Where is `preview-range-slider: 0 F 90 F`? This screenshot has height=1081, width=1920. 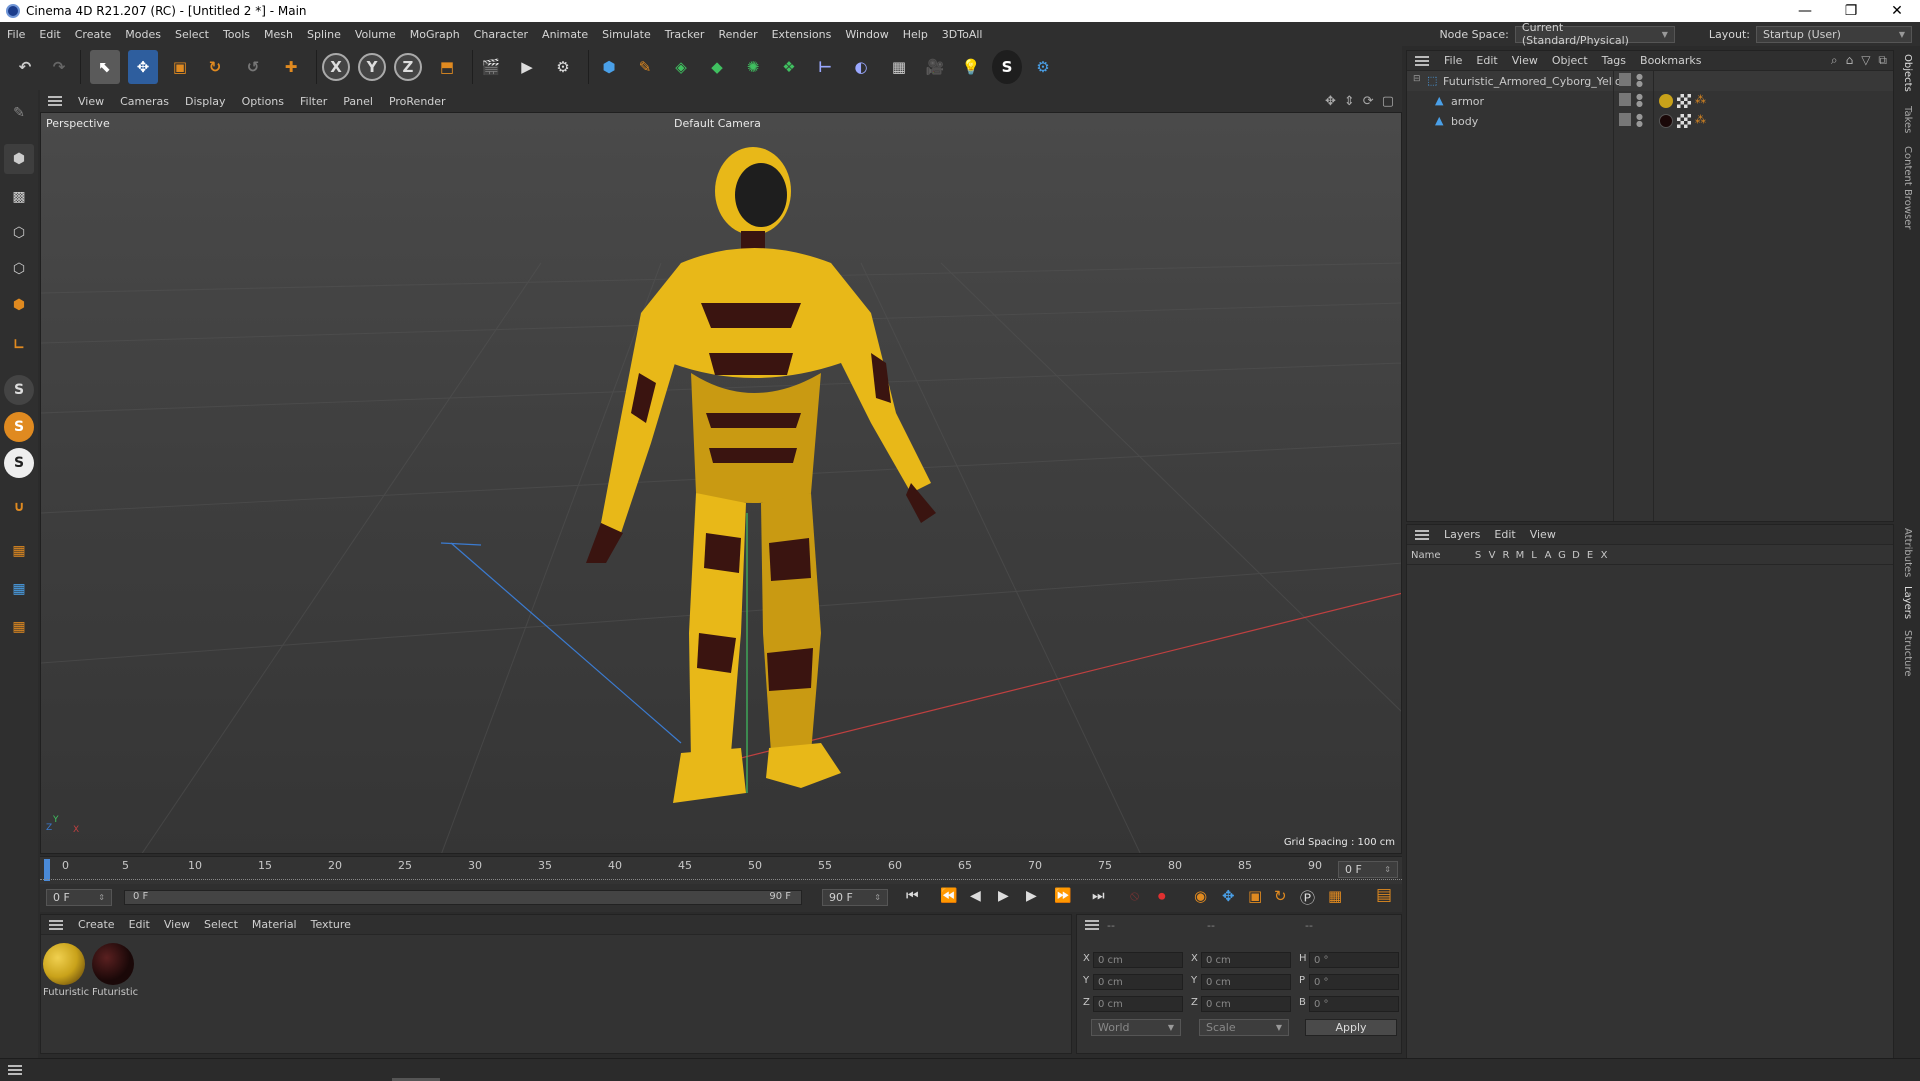 preview-range-slider: 0 F 90 F is located at coordinates (463, 897).